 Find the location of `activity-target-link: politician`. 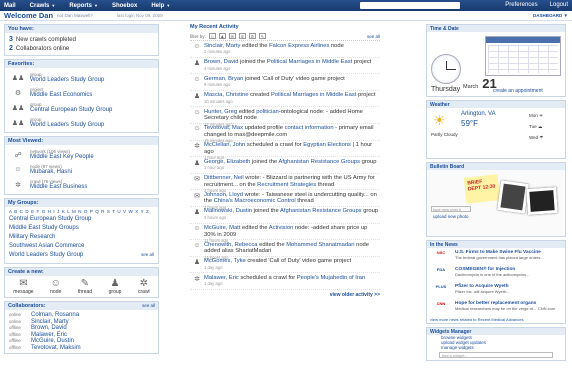

activity-target-link: politician is located at coordinates (267, 112).